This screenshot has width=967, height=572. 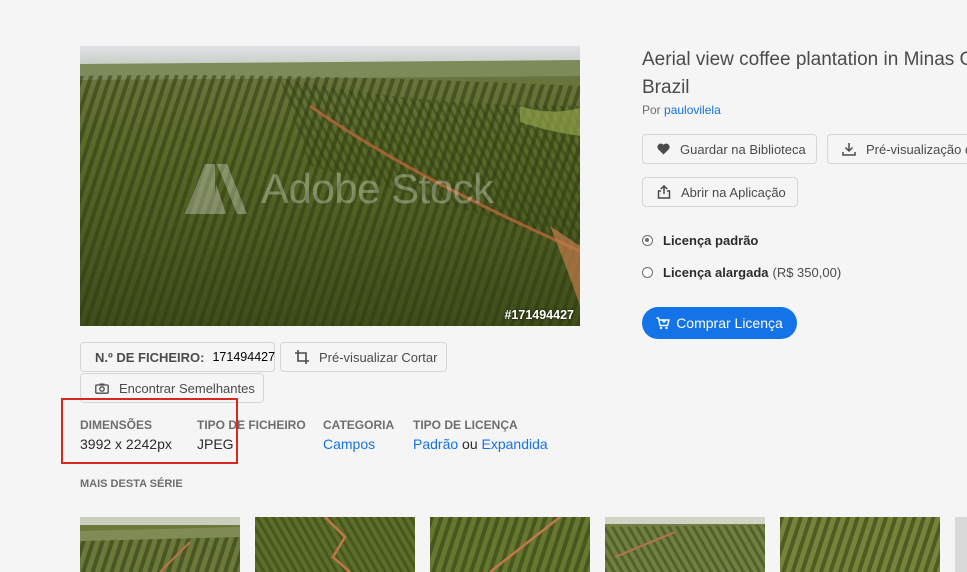 I want to click on cart-icon, so click(x=663, y=323).